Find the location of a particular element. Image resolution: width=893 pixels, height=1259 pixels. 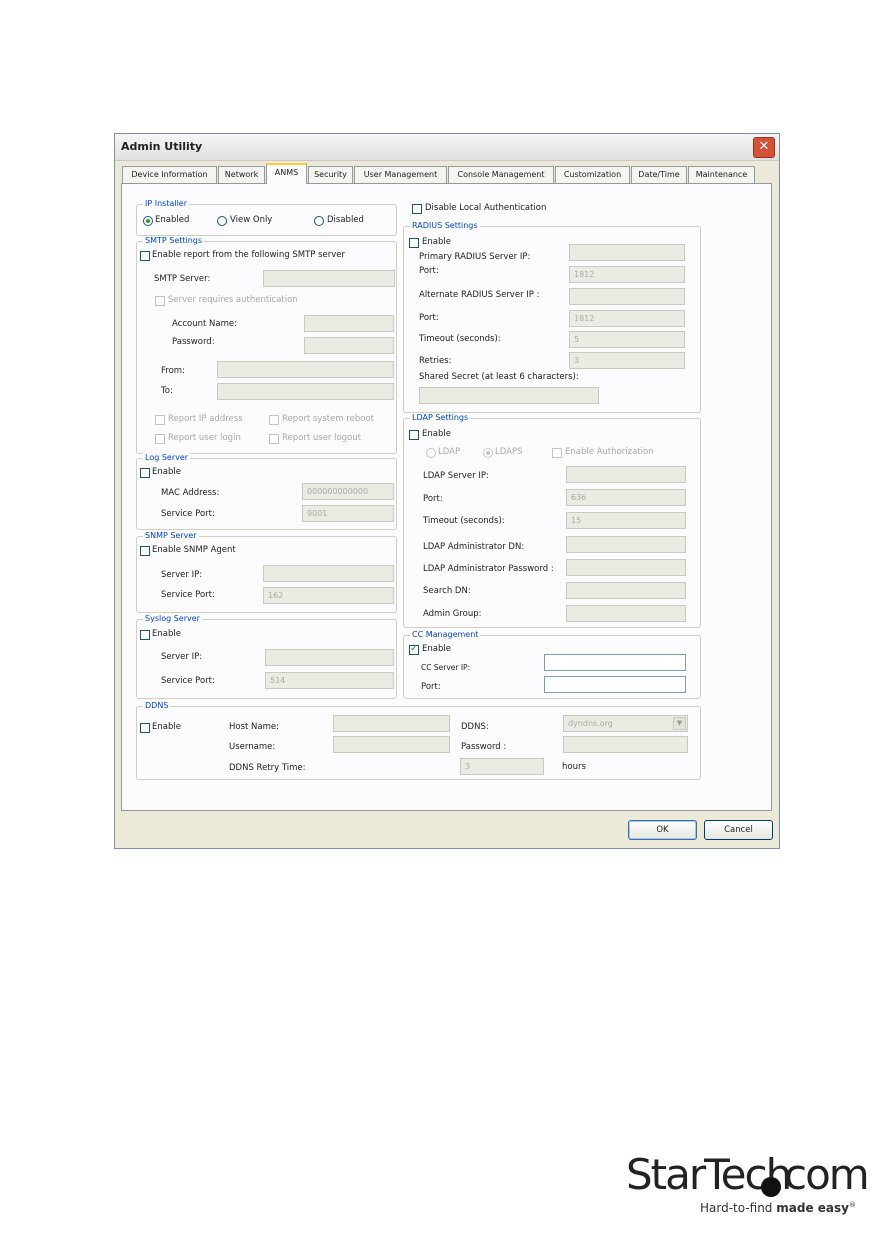

smtp-server-label: SMTP Server: is located at coordinates (182, 279).